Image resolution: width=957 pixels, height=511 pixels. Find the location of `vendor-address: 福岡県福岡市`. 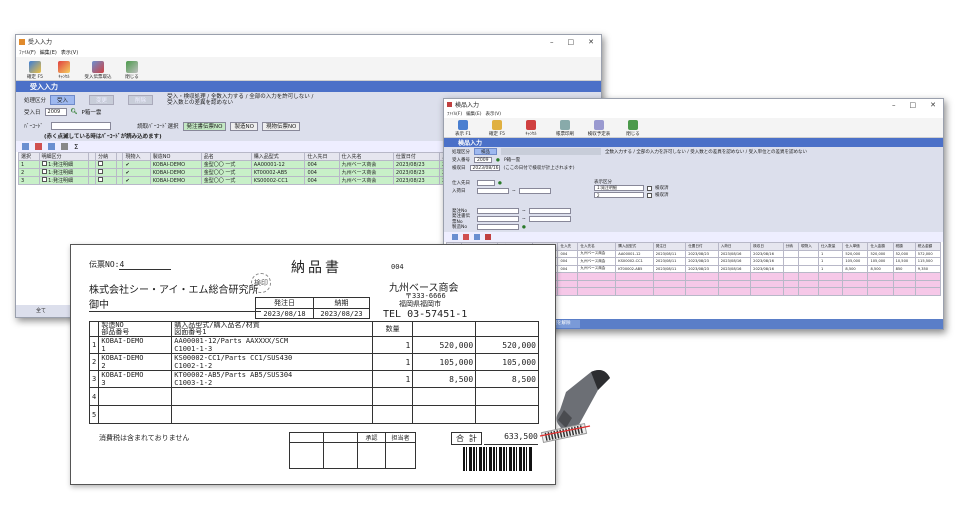

vendor-address: 福岡県福岡市 is located at coordinates (420, 304).